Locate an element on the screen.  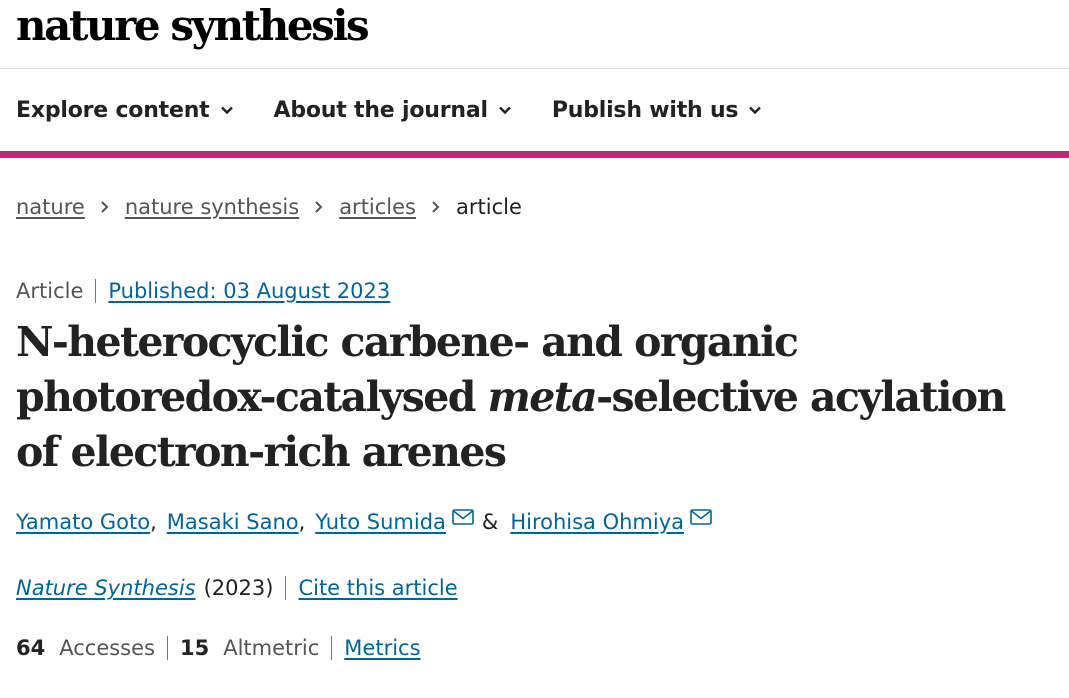
author-link: Yamato Goto is located at coordinates (83, 522).